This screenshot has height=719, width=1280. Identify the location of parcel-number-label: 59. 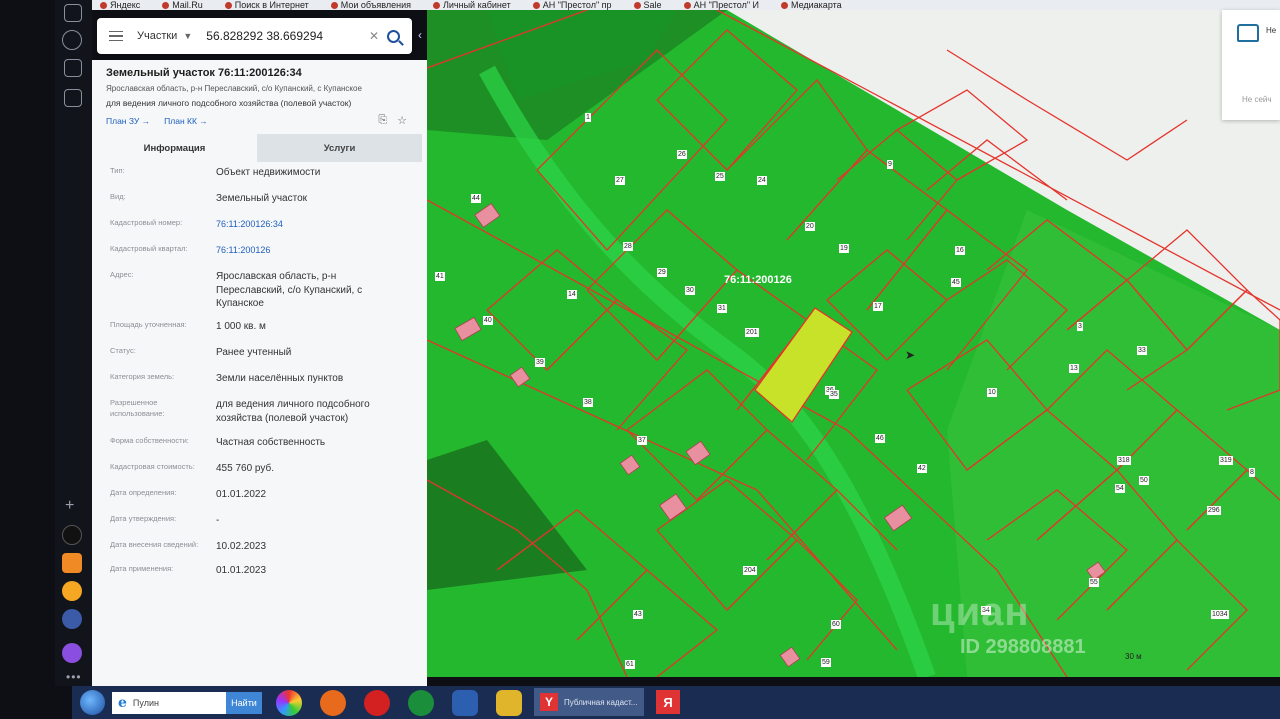
(826, 662).